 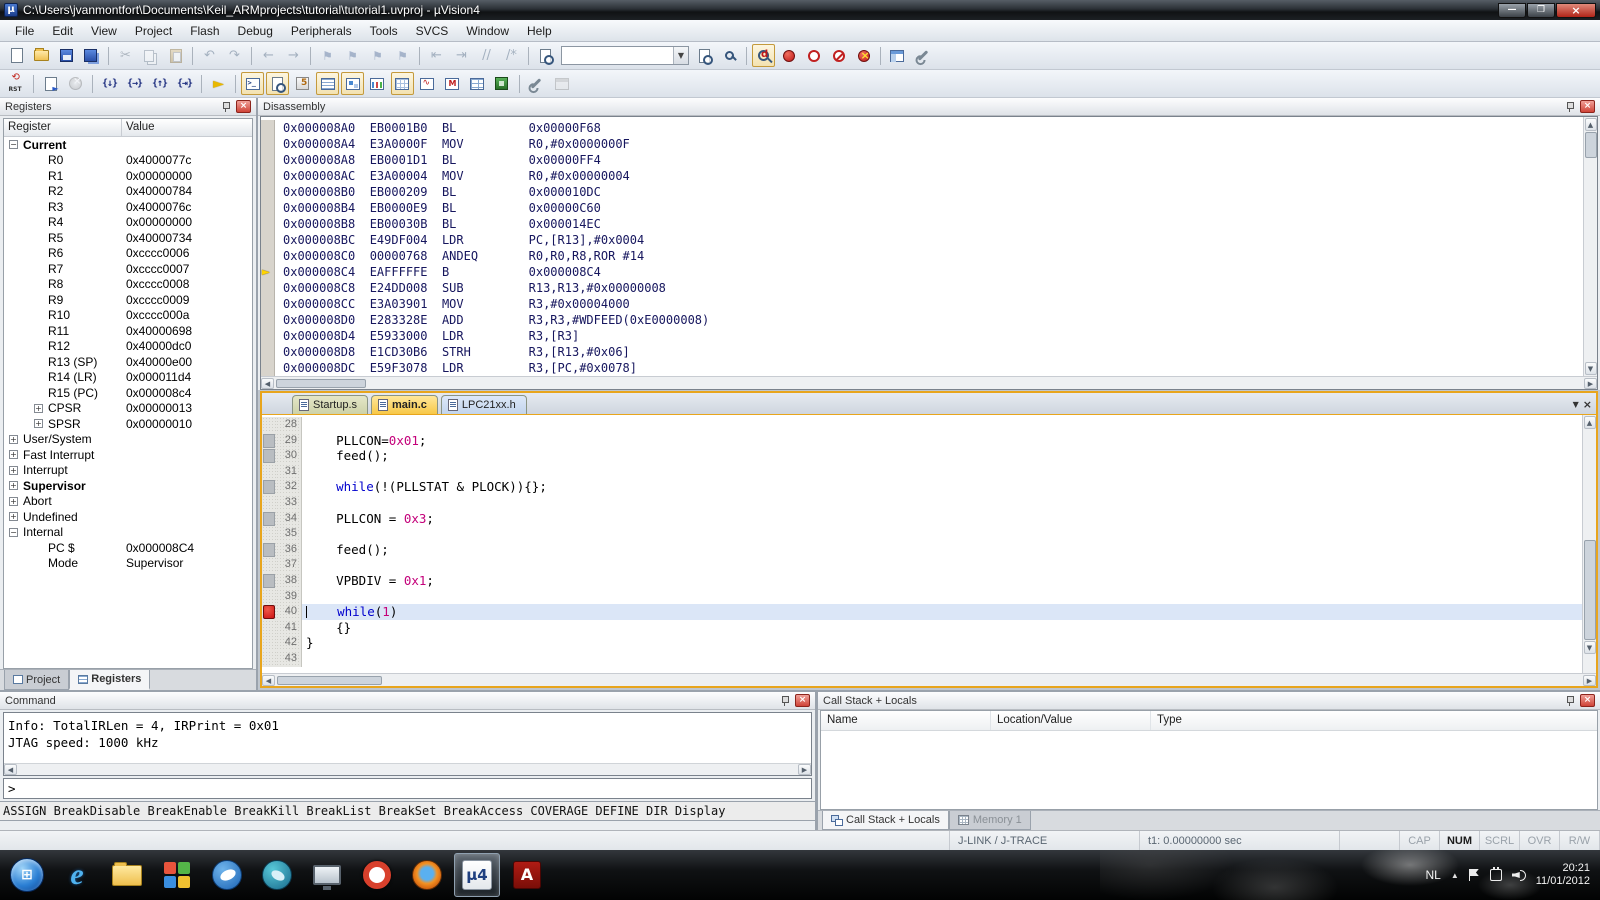 What do you see at coordinates (37, 680) in the screenshot?
I see `tab-project: Project` at bounding box center [37, 680].